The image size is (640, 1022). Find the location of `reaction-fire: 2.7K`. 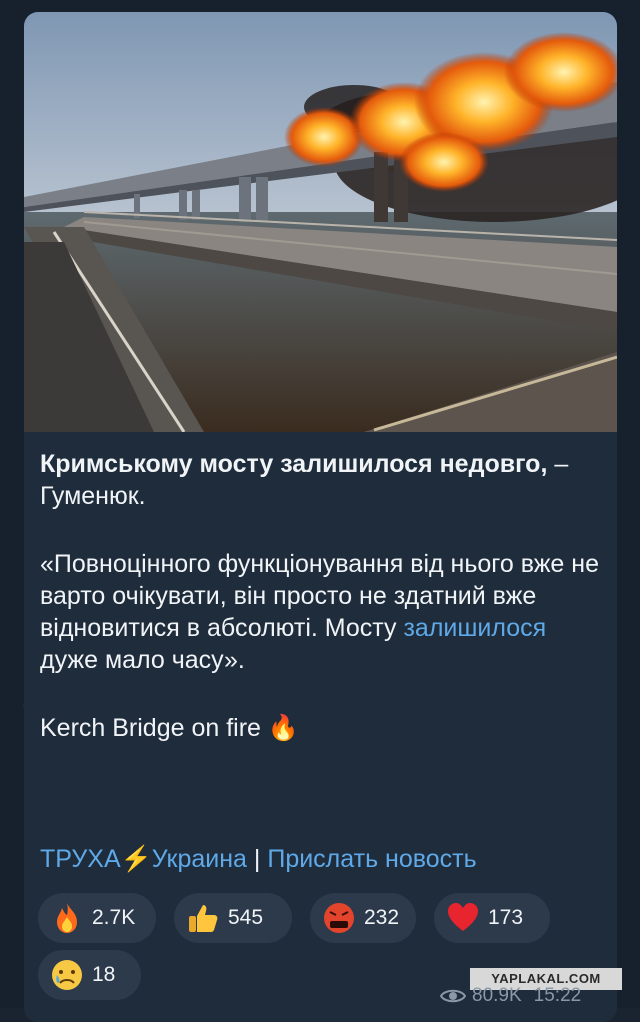

reaction-fire: 2.7K is located at coordinates (97, 918).